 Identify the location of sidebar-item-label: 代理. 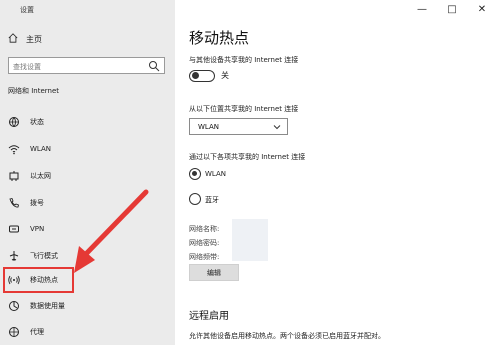
(37, 332).